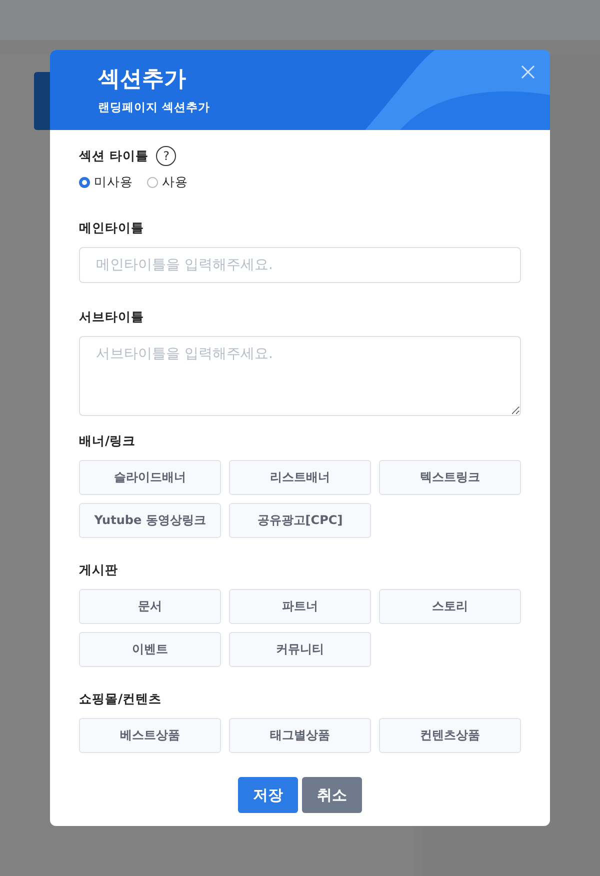  Describe the element at coordinates (142, 80) in the screenshot. I see `modal-title: 섹션추가` at that location.